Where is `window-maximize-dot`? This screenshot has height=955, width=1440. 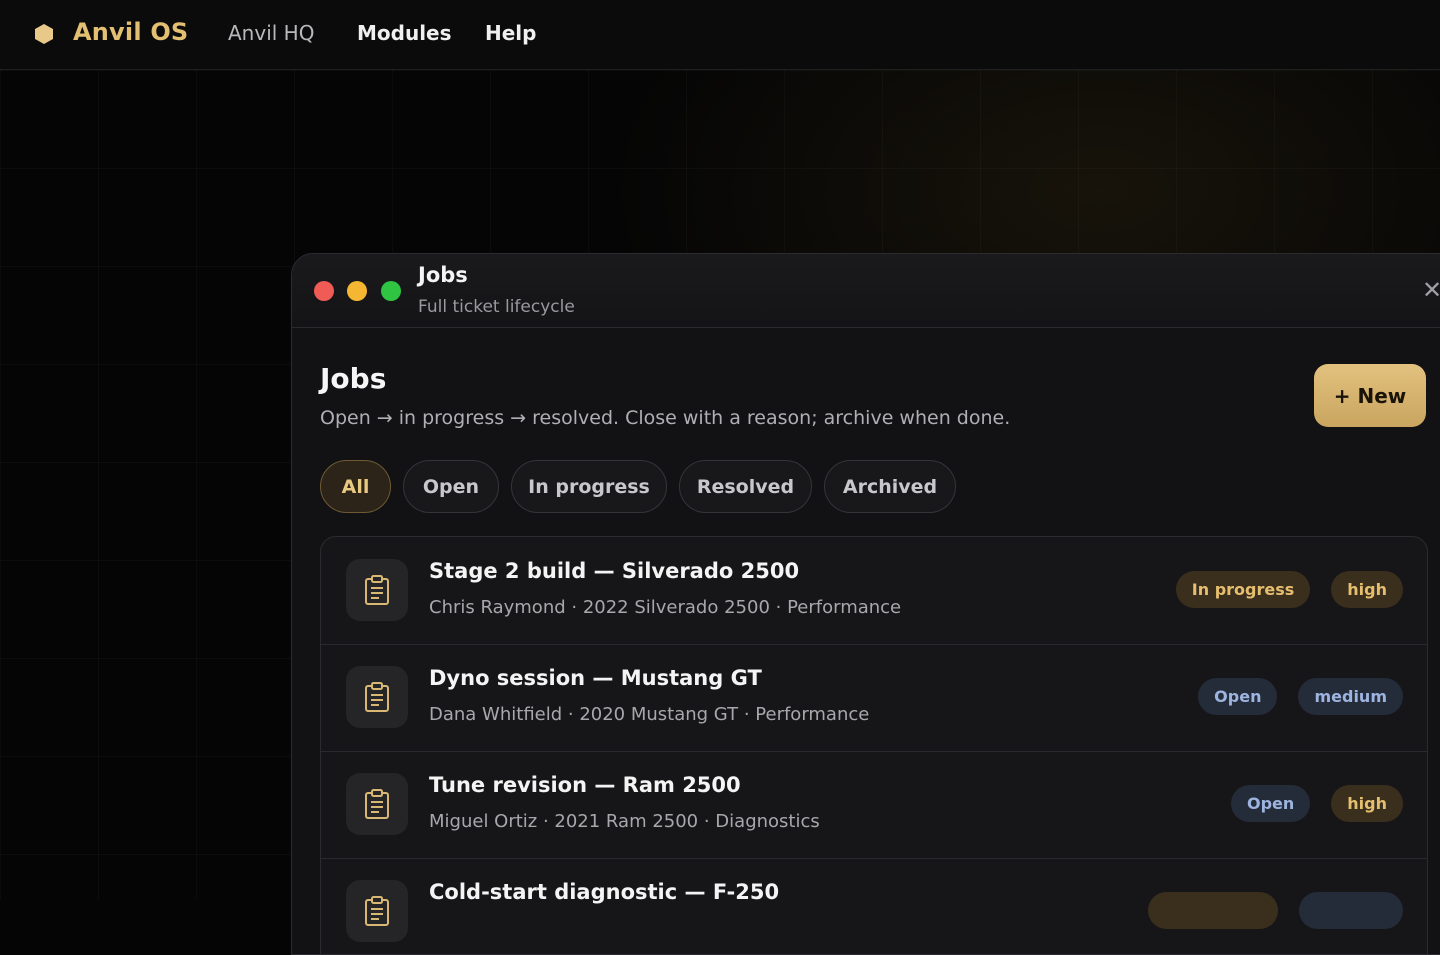 window-maximize-dot is located at coordinates (391, 291).